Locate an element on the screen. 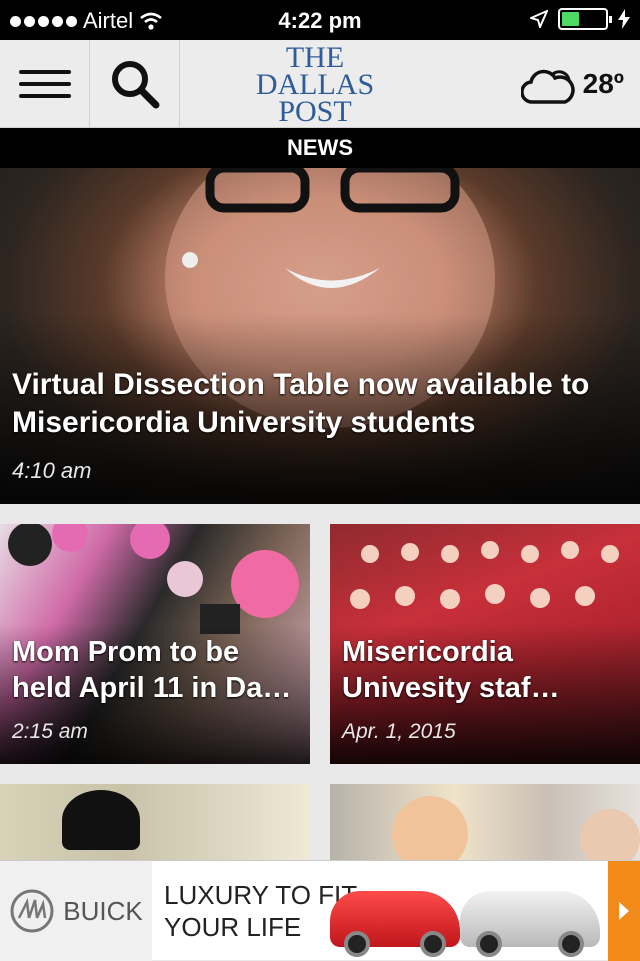 The height and width of the screenshot is (961, 640). weather-widget: 28º is located at coordinates (572, 84).